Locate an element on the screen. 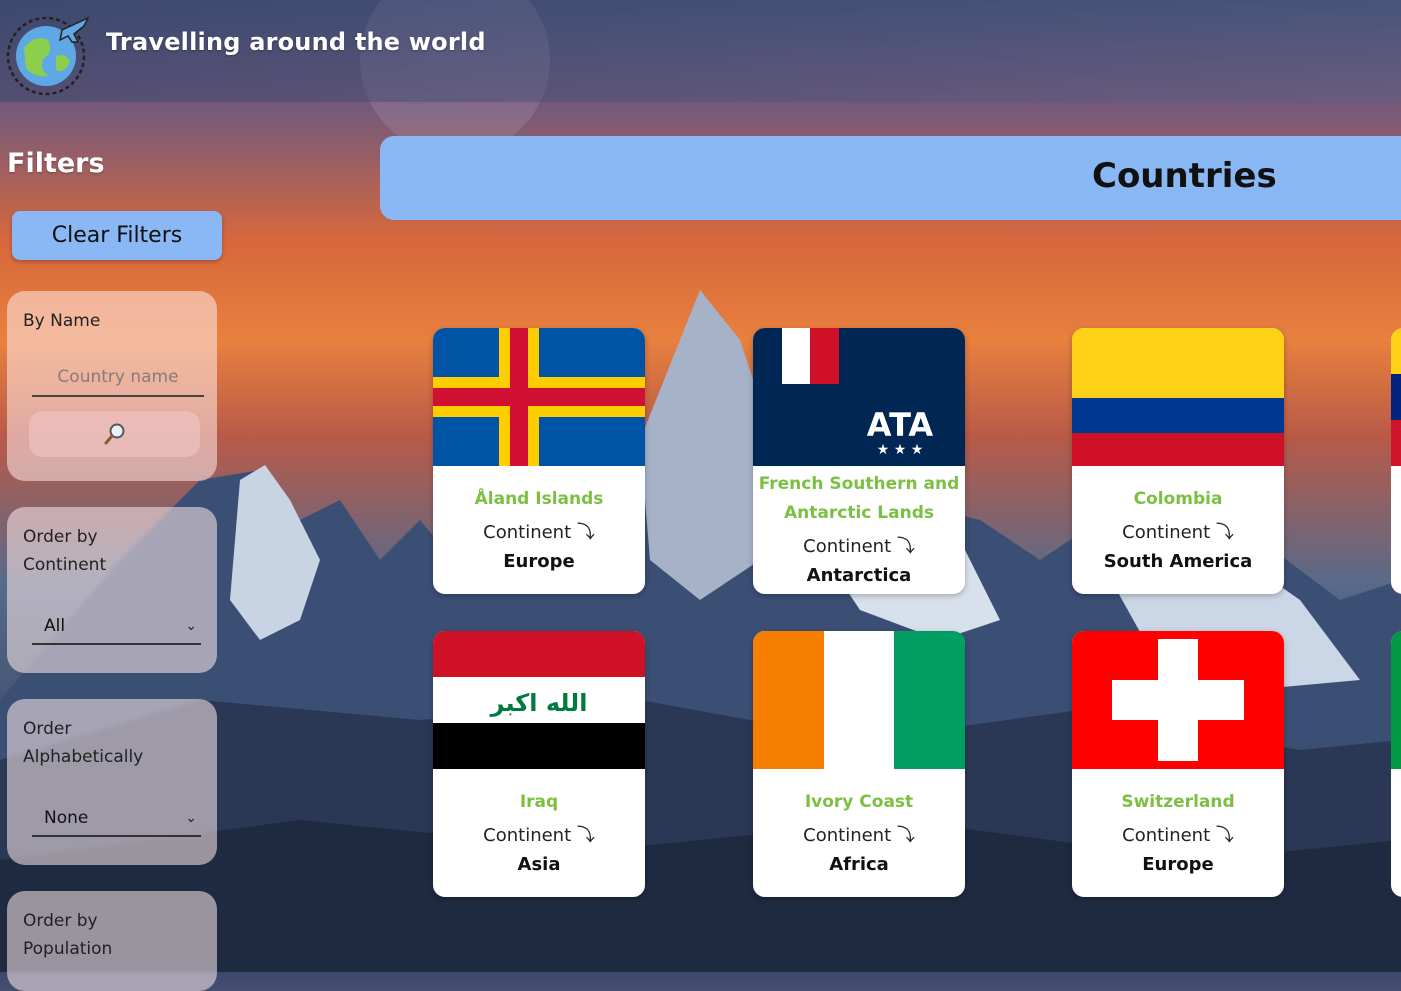 This screenshot has height=991, width=1401. country-name: Åland Islands is located at coordinates (539, 498).